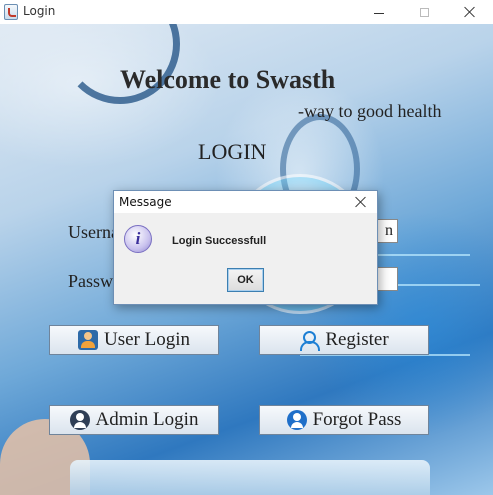  Describe the element at coordinates (232, 151) in the screenshot. I see `login-heading: LOGIN` at that location.